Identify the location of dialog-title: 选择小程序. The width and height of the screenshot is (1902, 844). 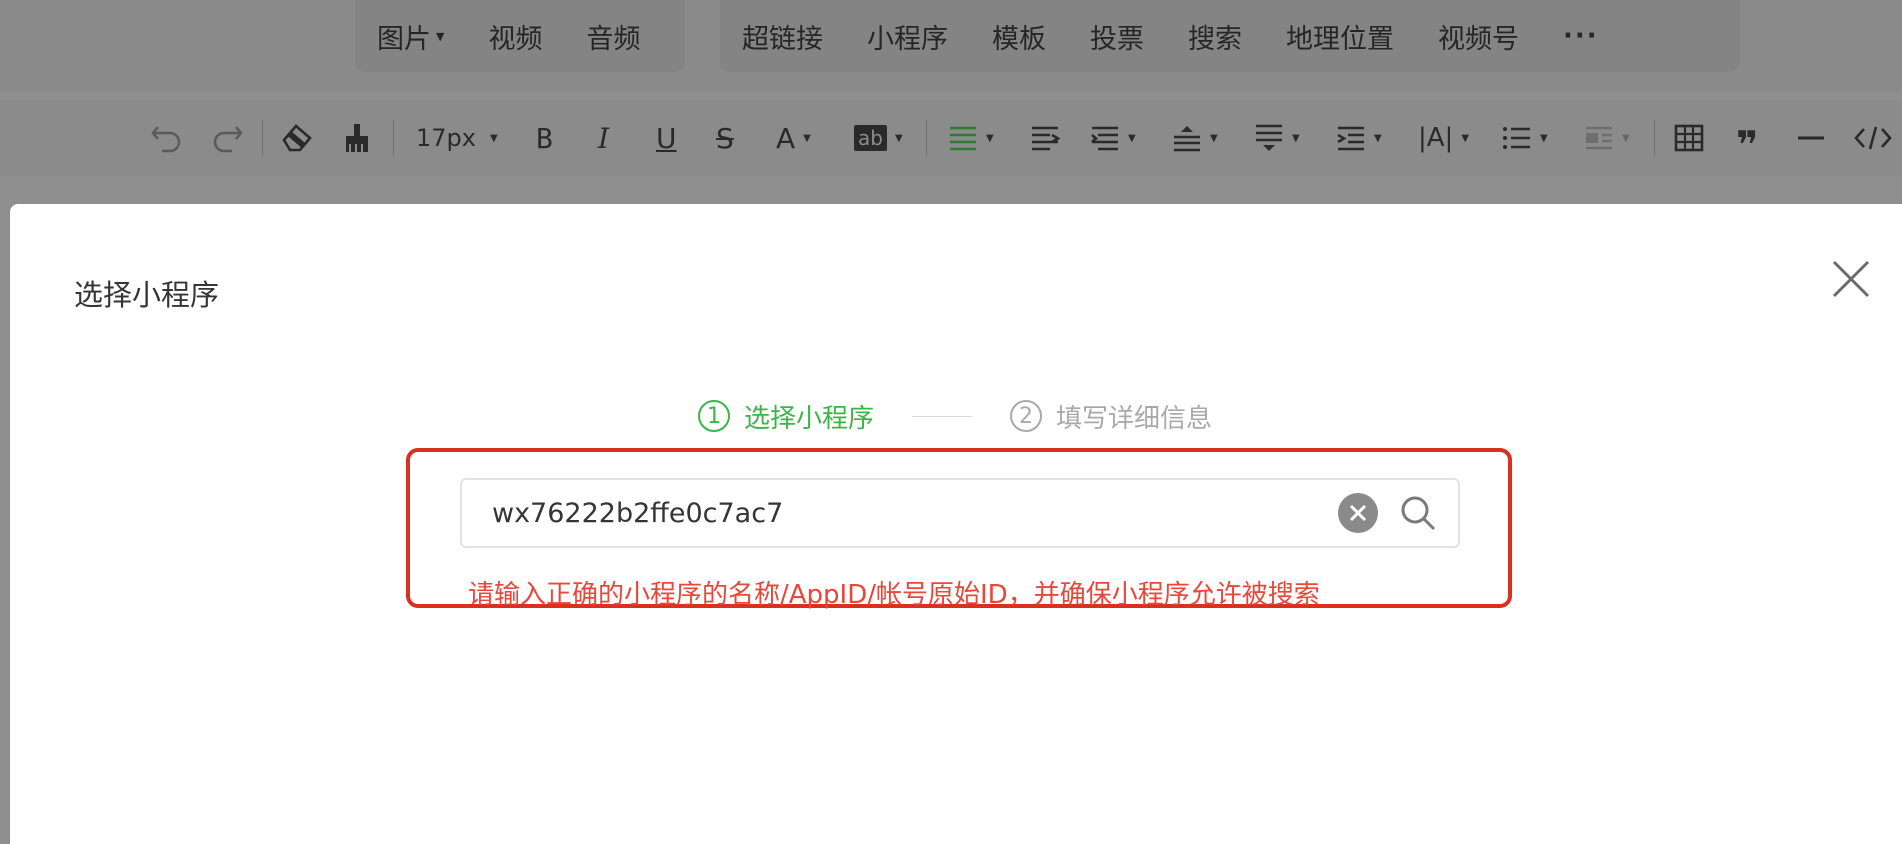
(147, 295).